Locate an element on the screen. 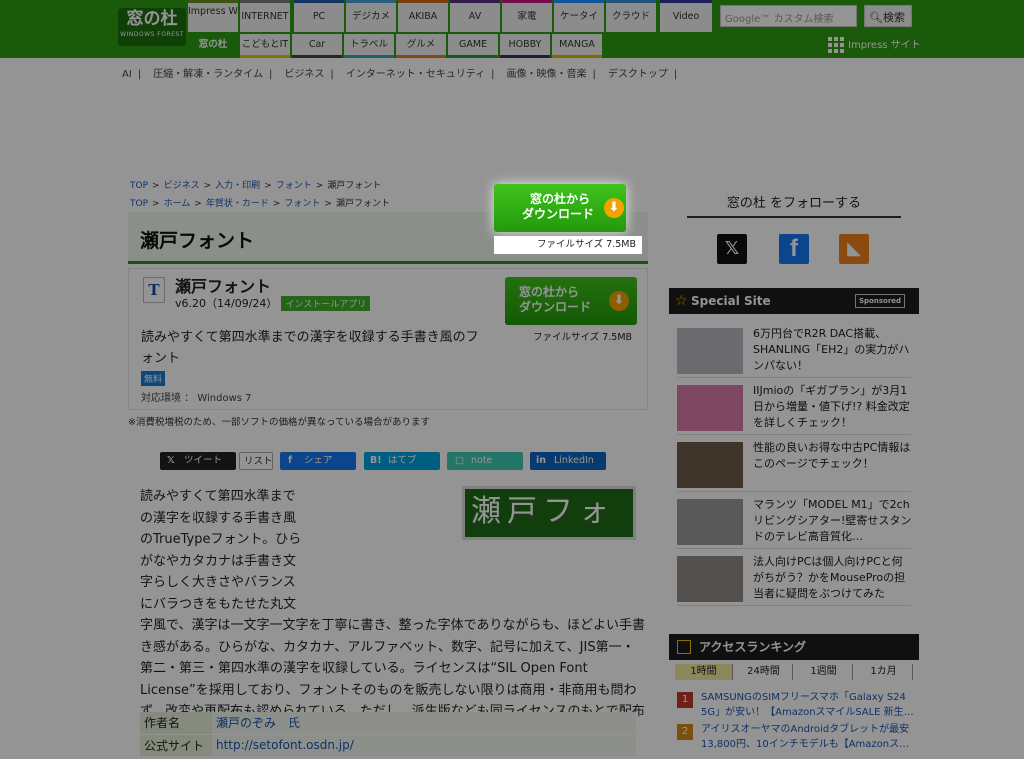  site-value: http://setofont.osdn.jp/ is located at coordinates (424, 745).